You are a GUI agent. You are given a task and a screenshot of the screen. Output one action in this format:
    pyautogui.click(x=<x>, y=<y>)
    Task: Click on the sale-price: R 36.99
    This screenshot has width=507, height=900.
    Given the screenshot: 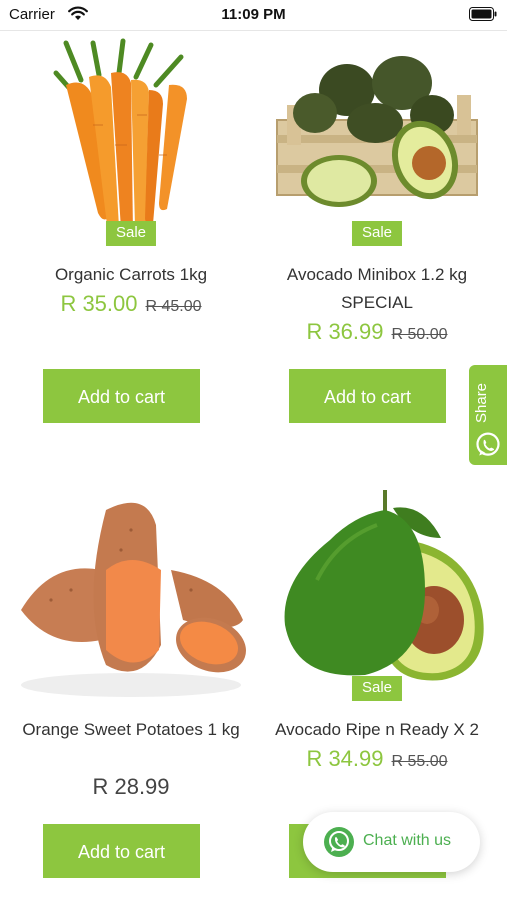 What is the action you would take?
    pyautogui.click(x=345, y=331)
    